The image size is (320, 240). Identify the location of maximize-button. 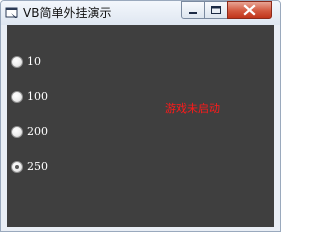
(216, 10).